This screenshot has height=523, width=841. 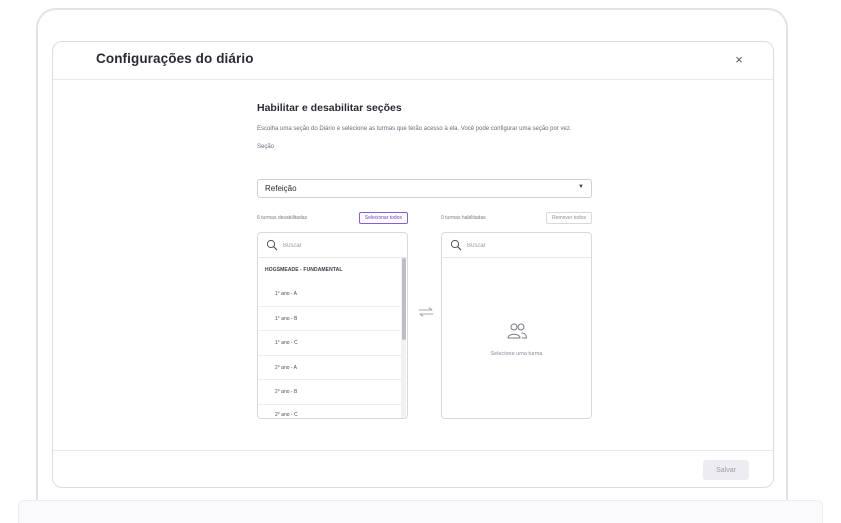 What do you see at coordinates (413, 450) in the screenshot?
I see `modal-footer-divider` at bounding box center [413, 450].